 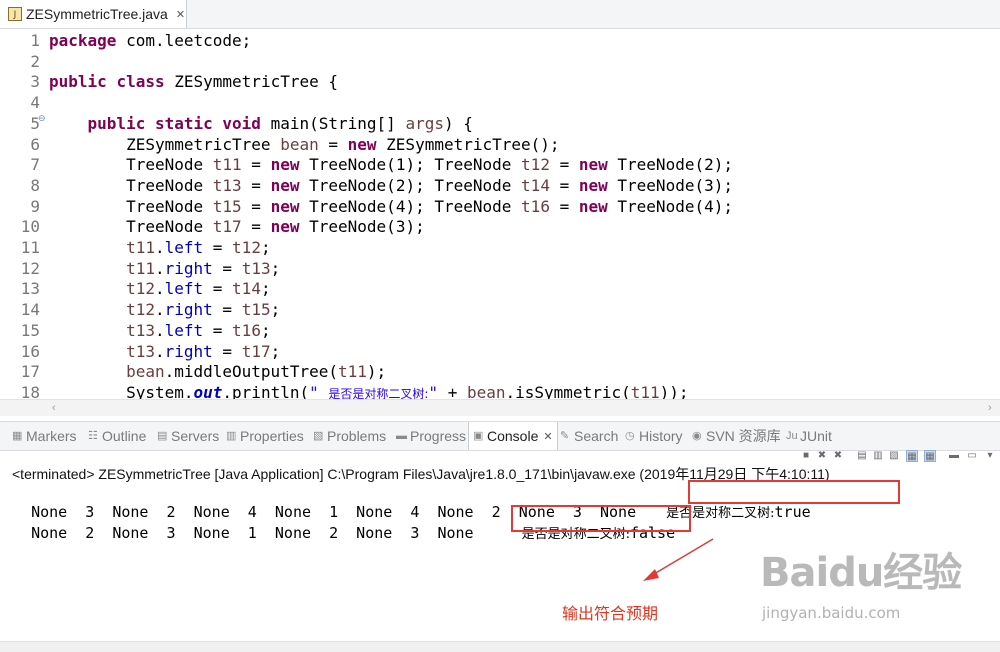 I want to click on console-icon: ▣, so click(x=478, y=435).